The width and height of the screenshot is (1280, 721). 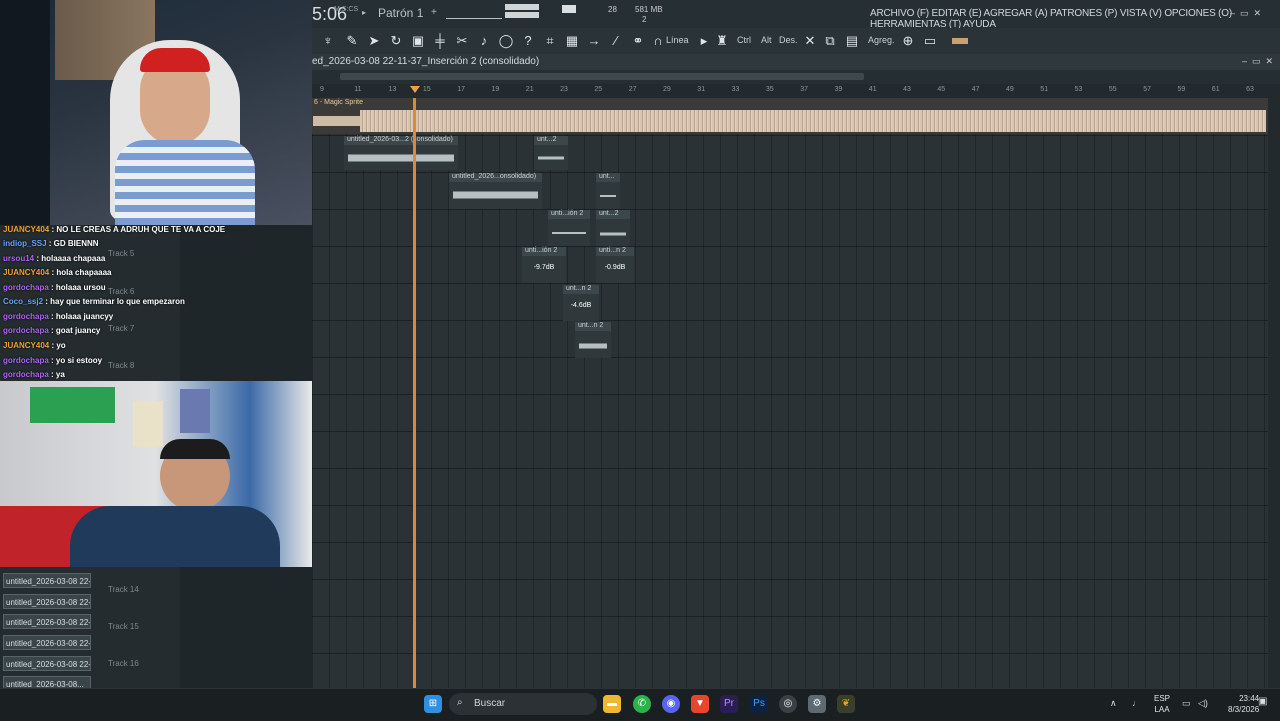 I want to click on audio-clip: unt...n 2 -4.6dB, so click(x=581, y=303).